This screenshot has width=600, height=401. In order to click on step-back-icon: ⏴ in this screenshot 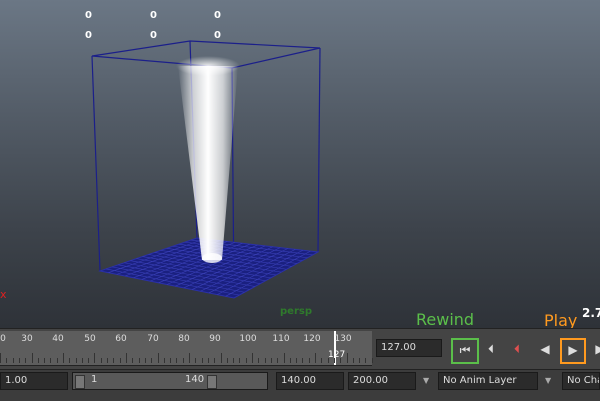, I will do `click(490, 349)`.